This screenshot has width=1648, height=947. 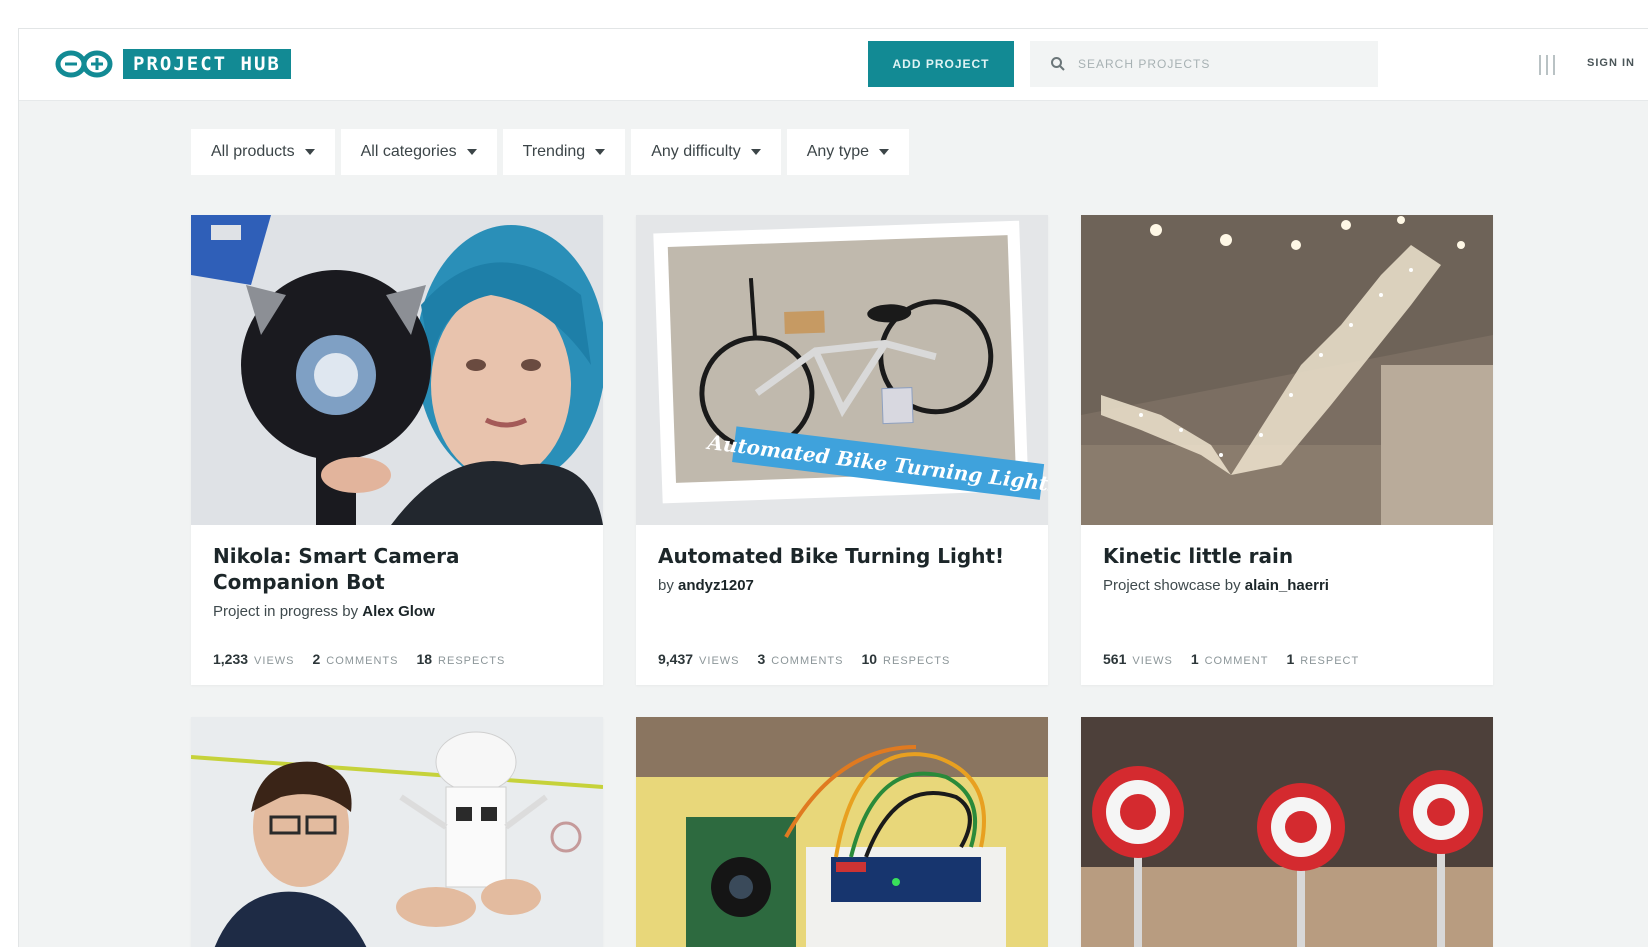 I want to click on author-link: alain_haerri, so click(x=1287, y=585).